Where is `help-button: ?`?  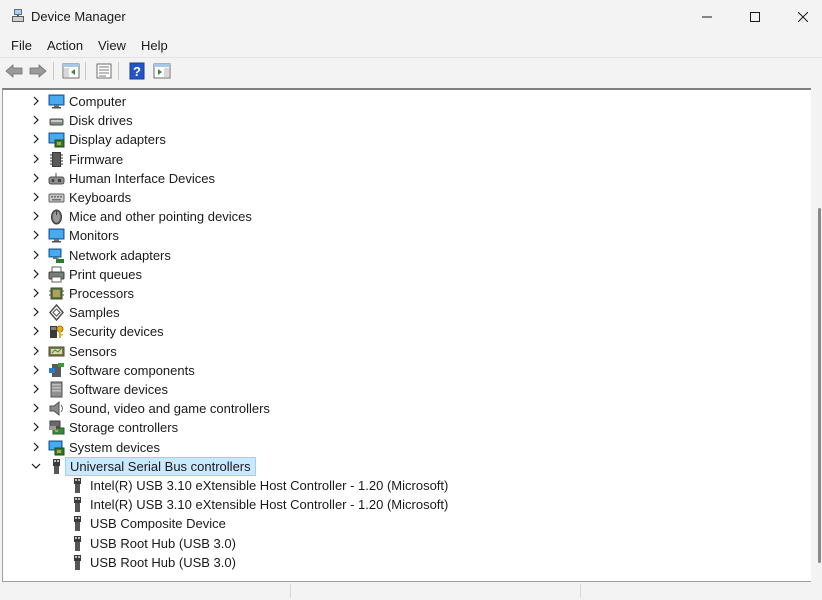 help-button: ? is located at coordinates (137, 71).